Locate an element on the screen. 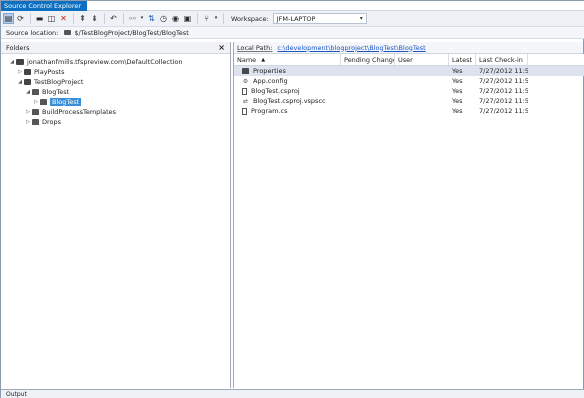 The image size is (584, 398). pin-icon: ⊐ is located at coordinates (89, 6).